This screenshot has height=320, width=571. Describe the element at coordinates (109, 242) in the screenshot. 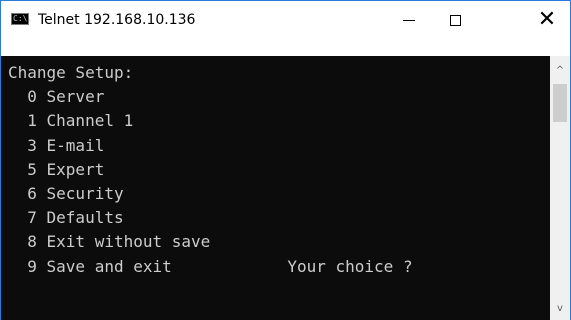

I see `terminal-line: 8 Exit without save` at that location.